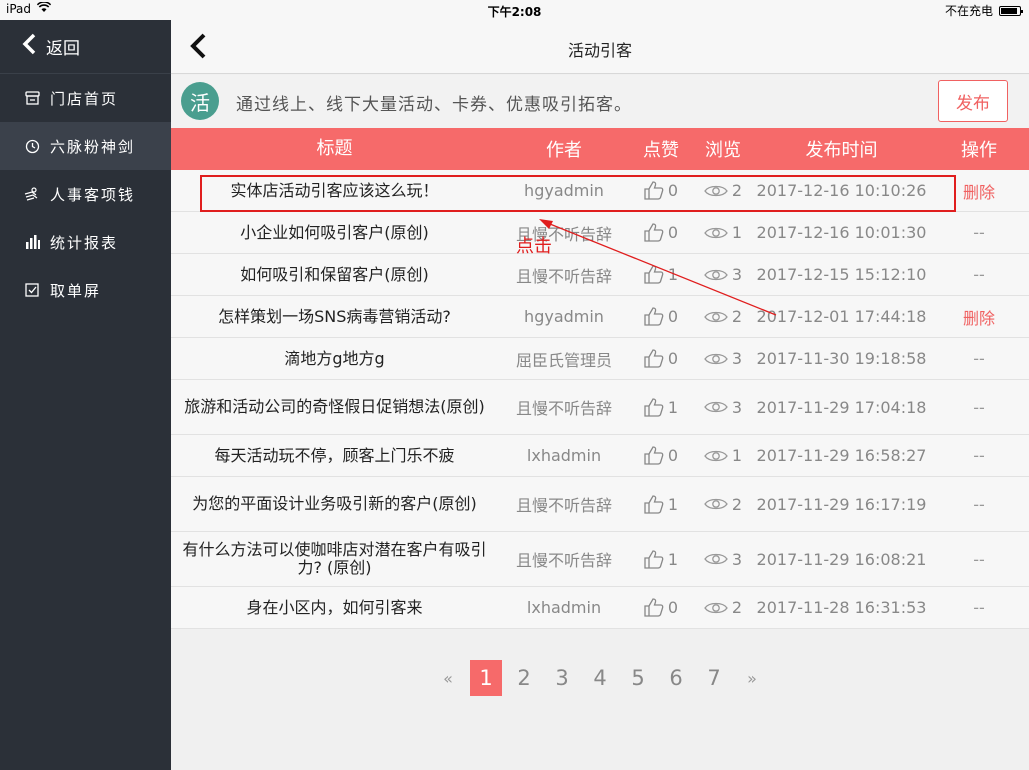 The width and height of the screenshot is (1029, 770). What do you see at coordinates (841, 504) in the screenshot?
I see `row-time: 2017-11-29 16:17:19` at bounding box center [841, 504].